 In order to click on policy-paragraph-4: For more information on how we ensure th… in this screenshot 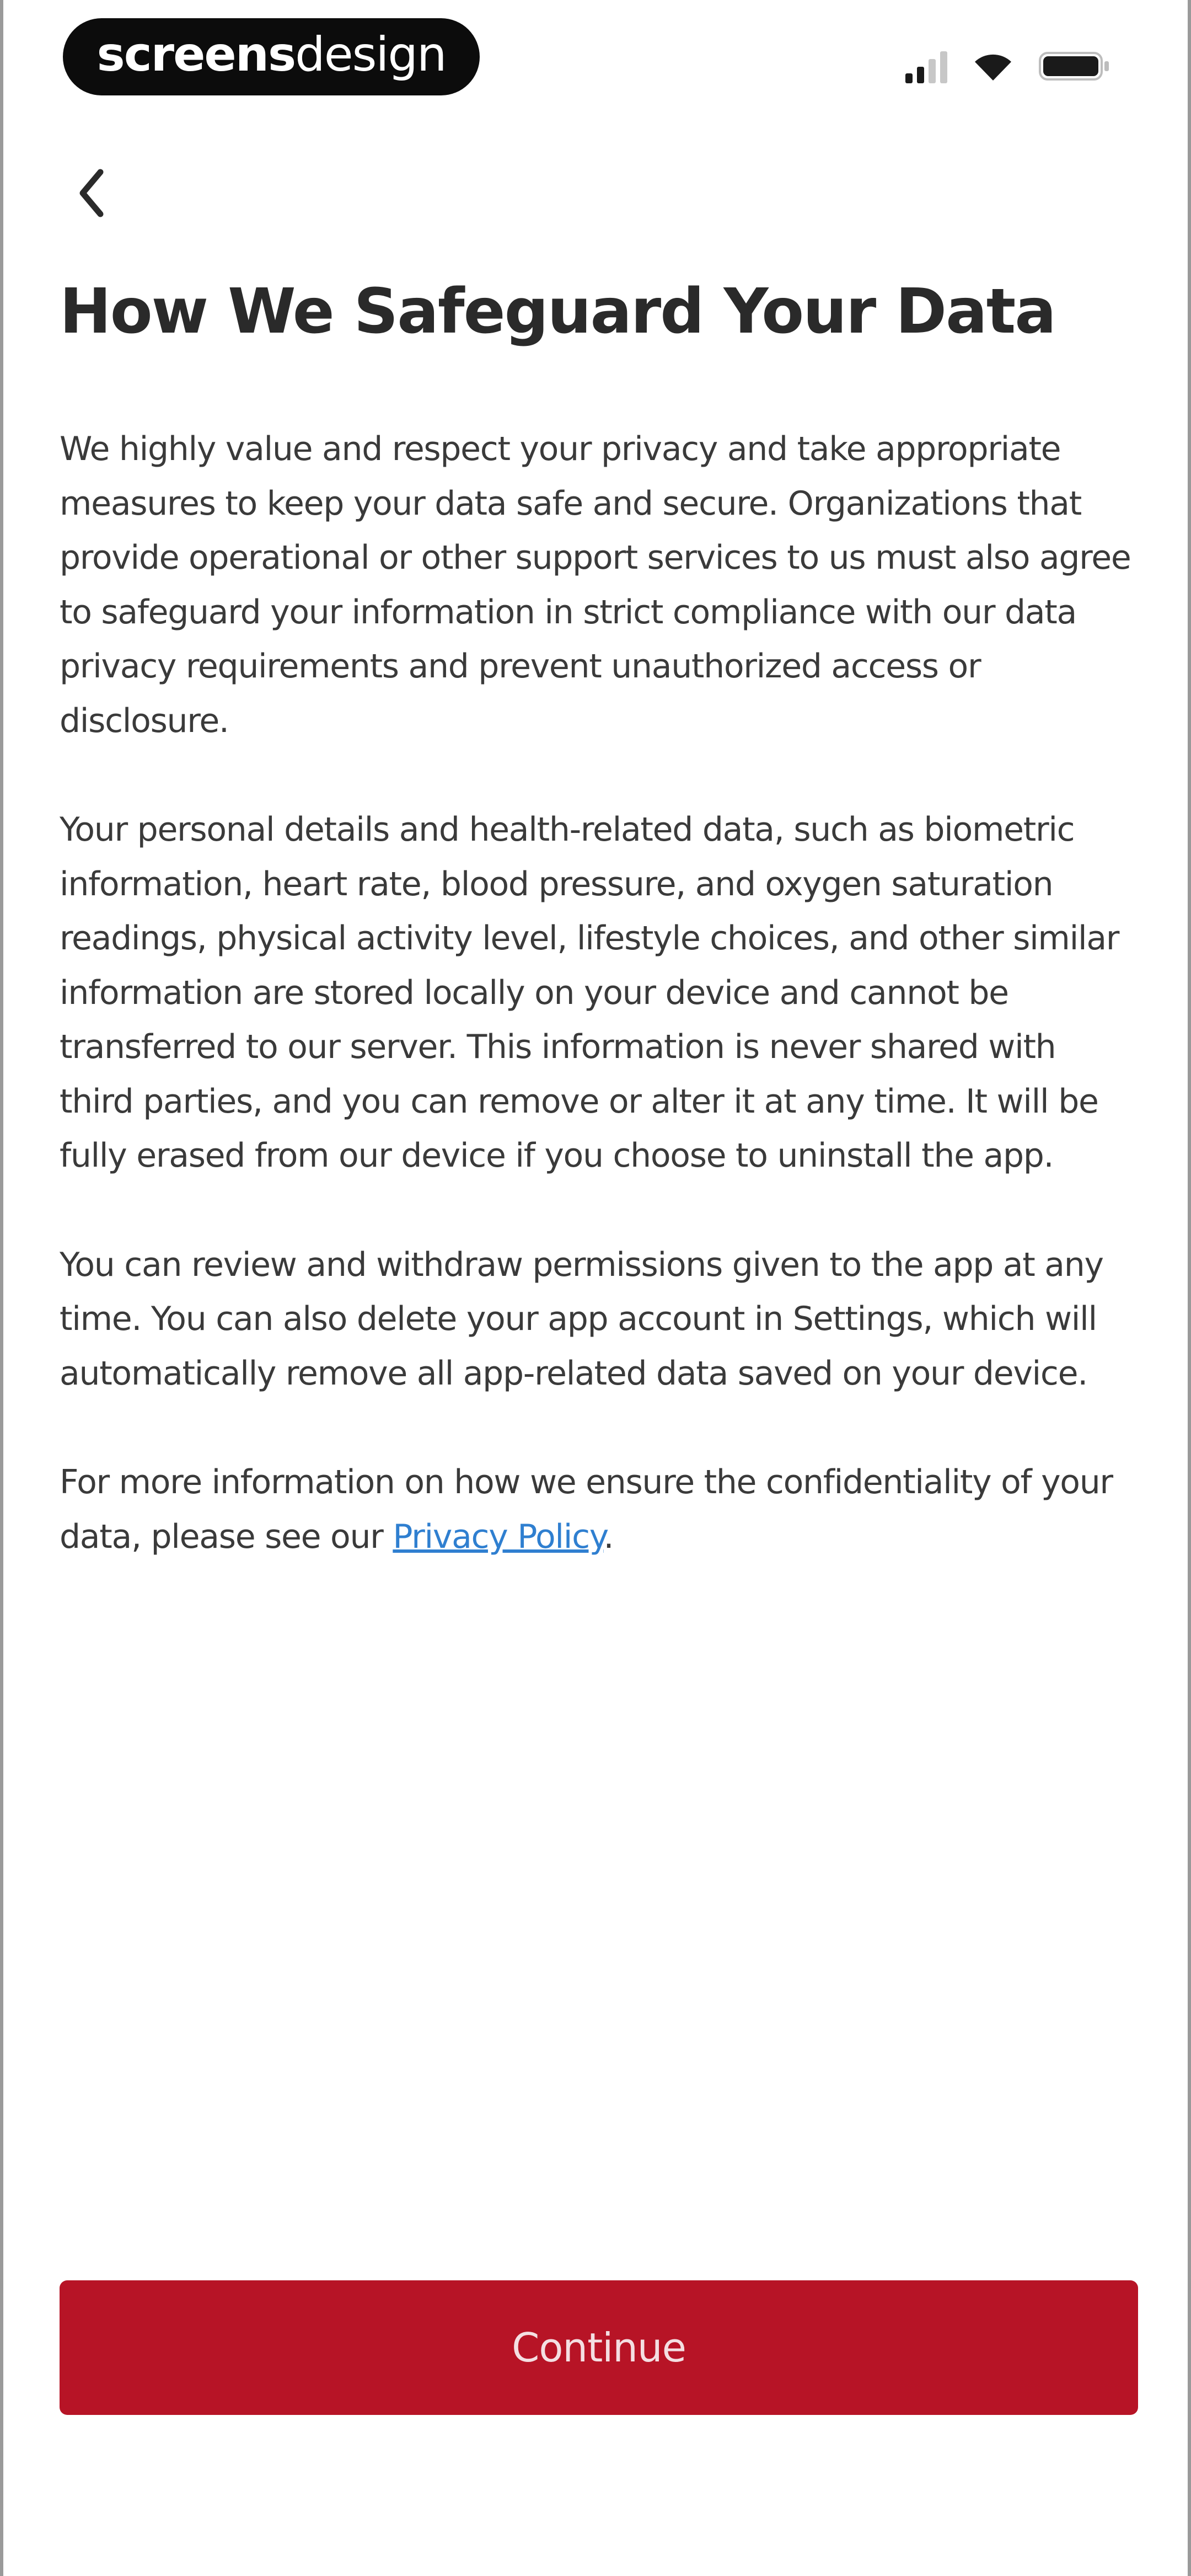, I will do `click(599, 1509)`.